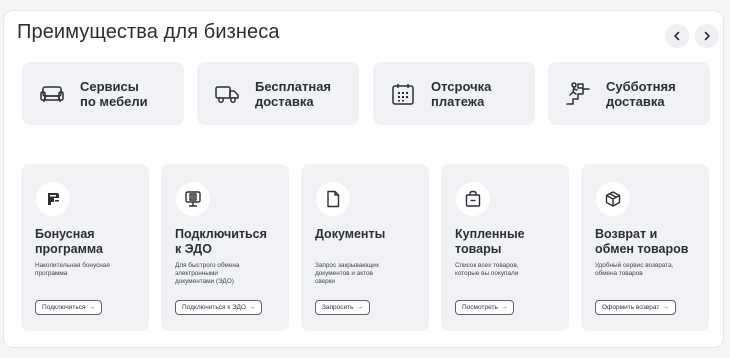 The image size is (730, 358). Describe the element at coordinates (64, 307) in the screenshot. I see `button-label: Подключиться` at that location.